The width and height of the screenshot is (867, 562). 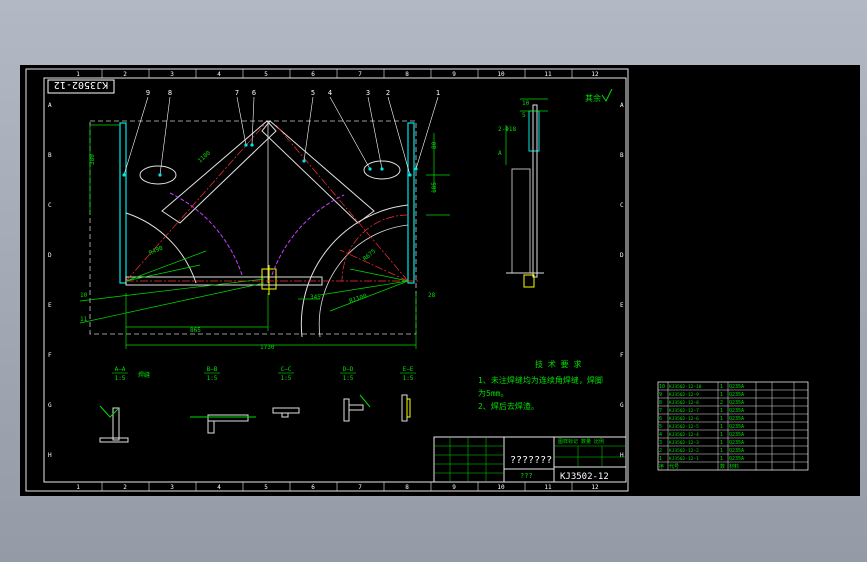 What do you see at coordinates (526, 103) in the screenshot?
I see `svg-text: 10` at bounding box center [526, 103].